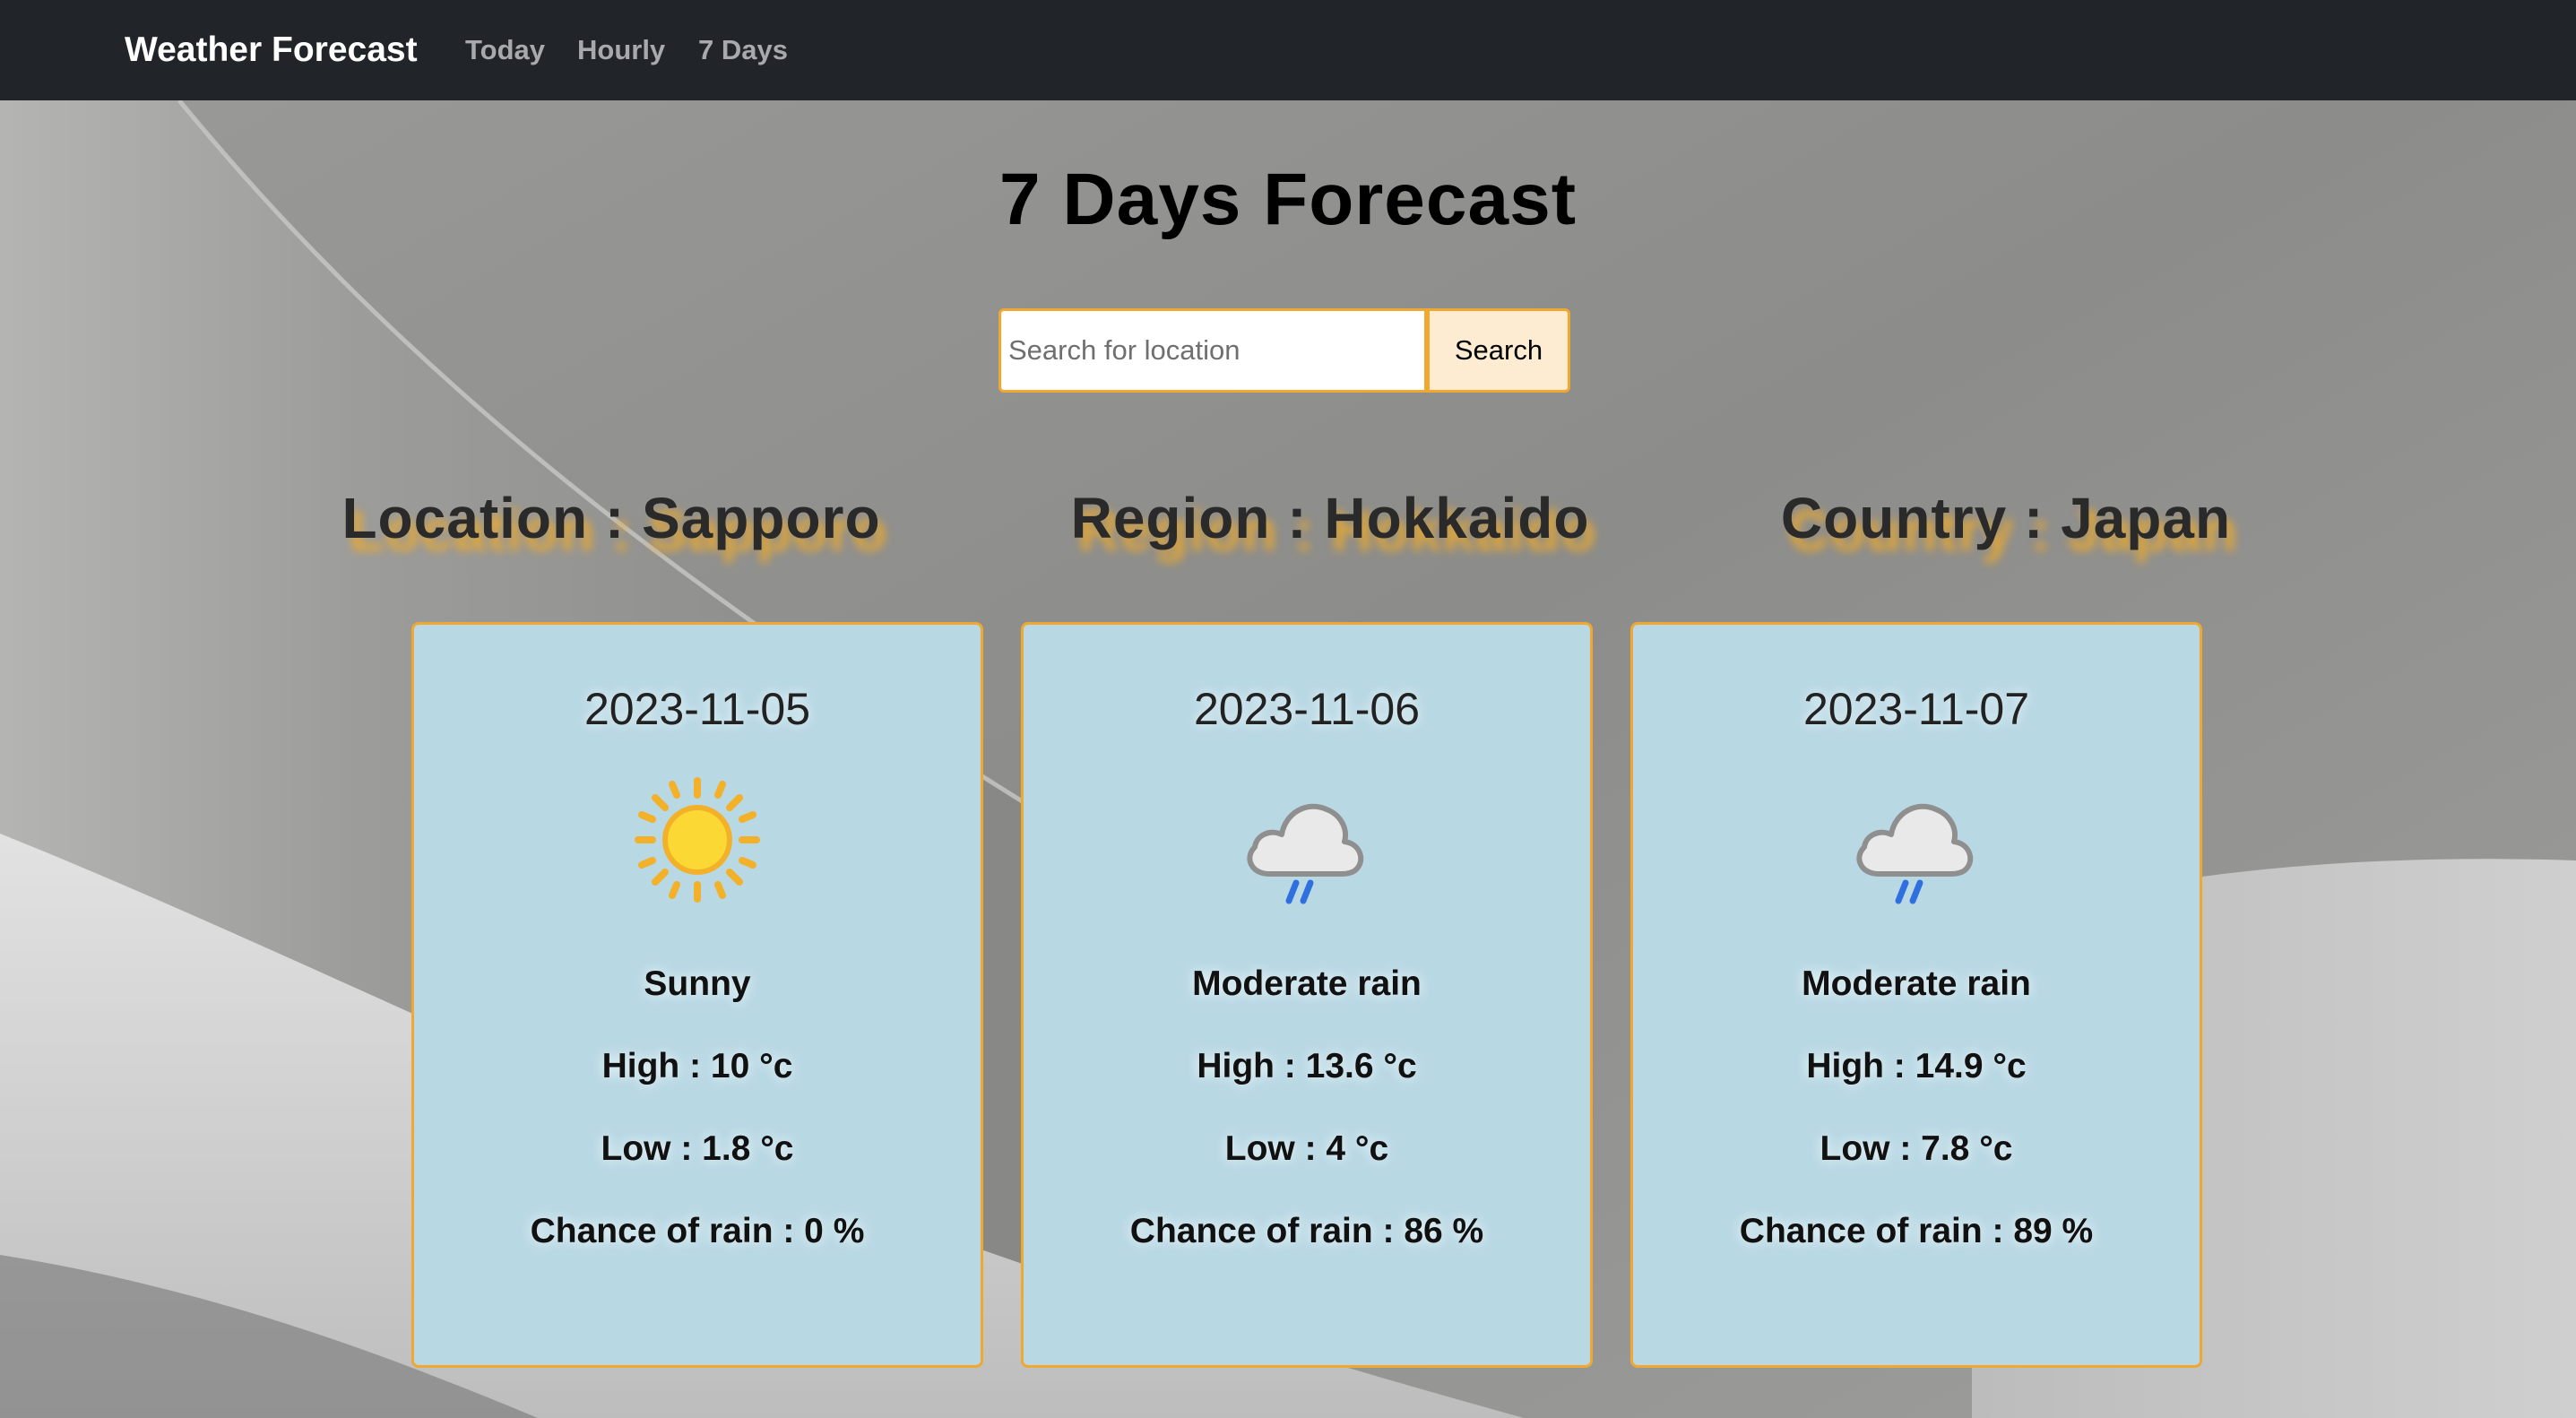  I want to click on nav-link-hourly: Hourly, so click(621, 50).